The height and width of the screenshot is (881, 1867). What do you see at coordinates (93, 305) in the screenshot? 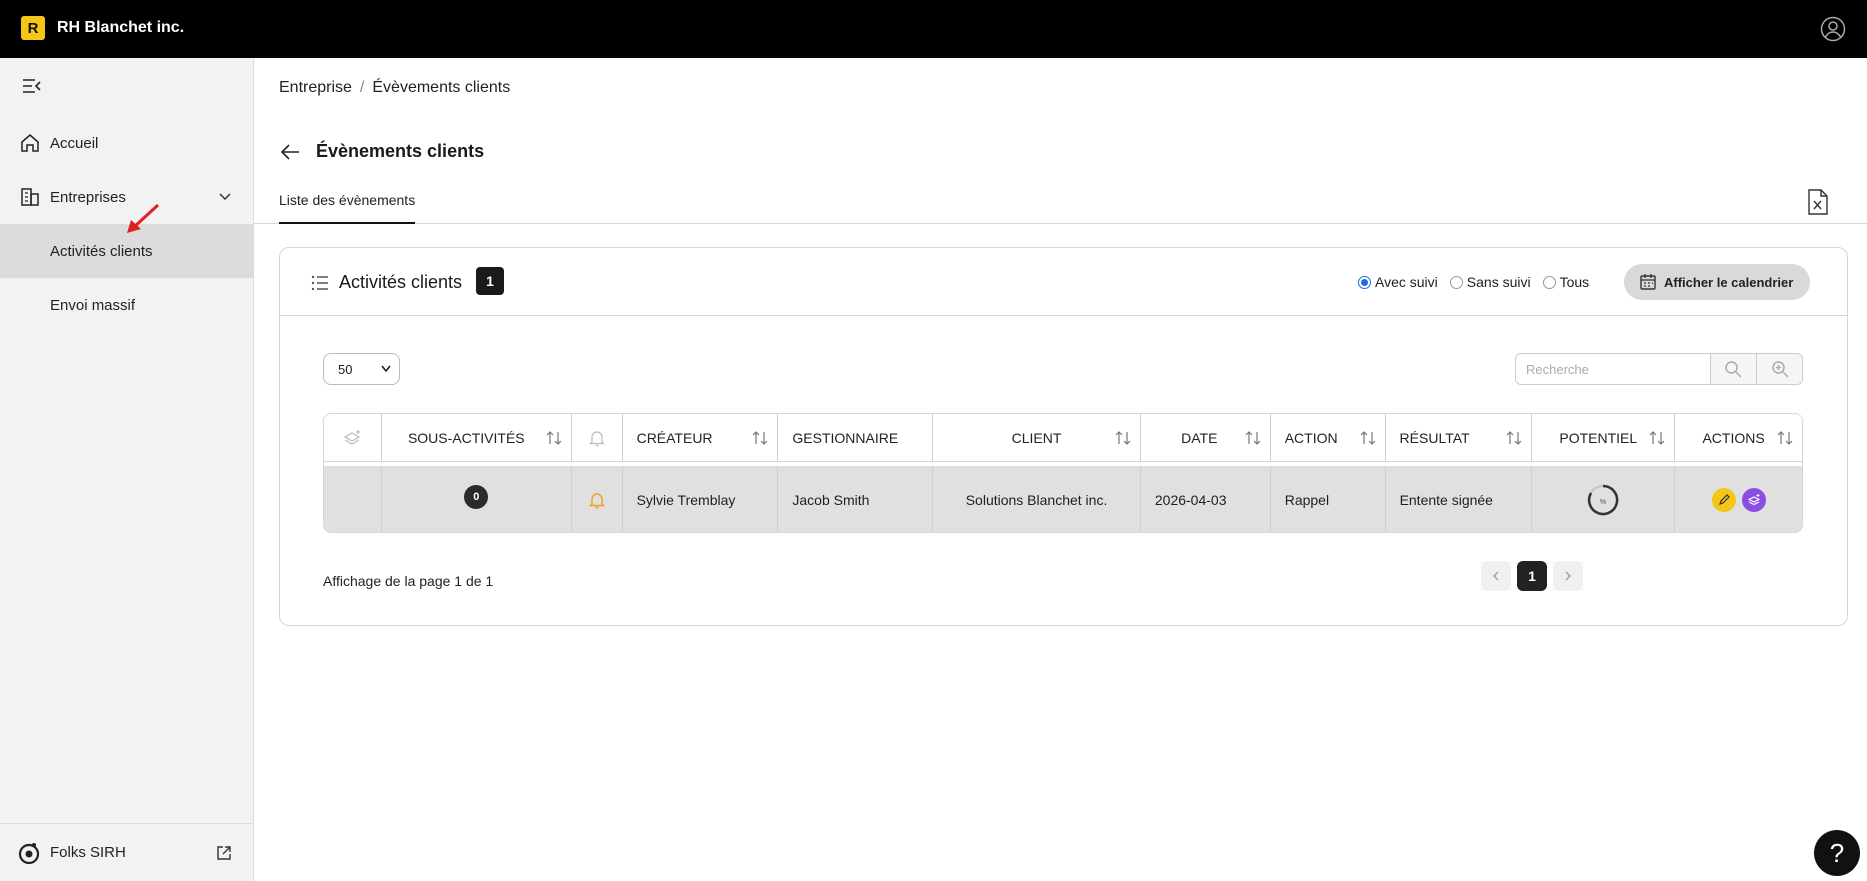
I see `sidebar-item-label: Envoi massif` at bounding box center [93, 305].